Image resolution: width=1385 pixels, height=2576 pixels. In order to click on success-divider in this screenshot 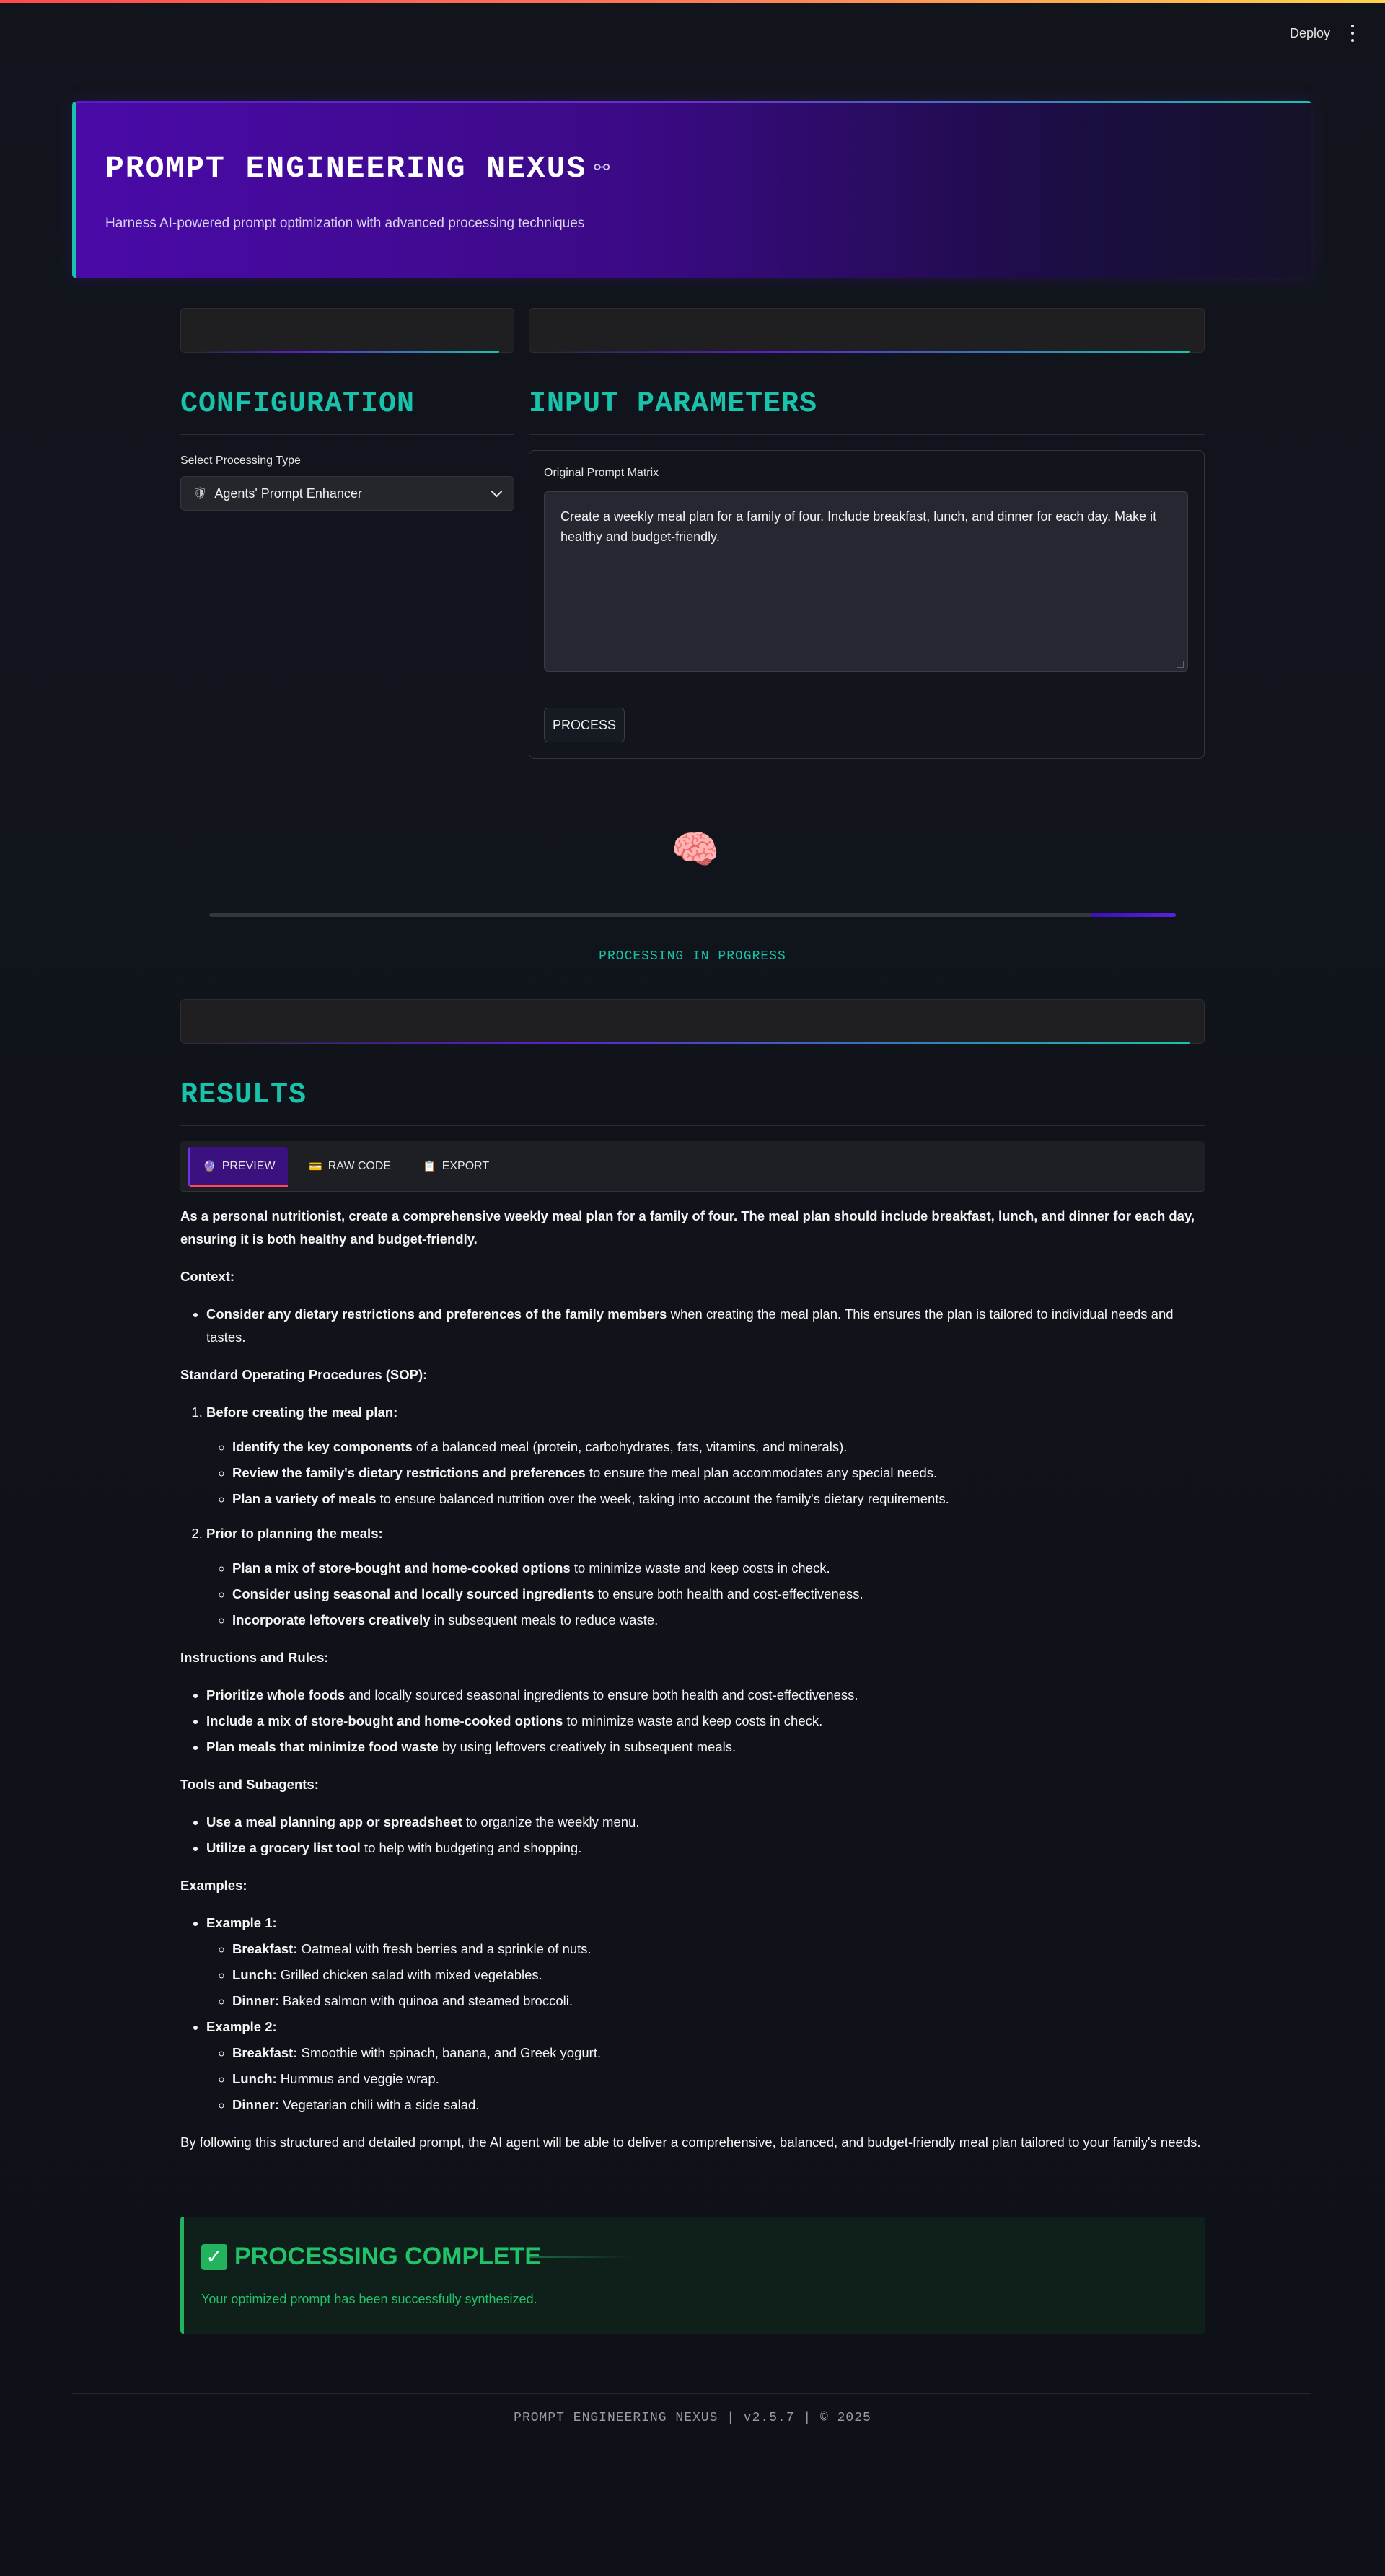, I will do `click(580, 2257)`.